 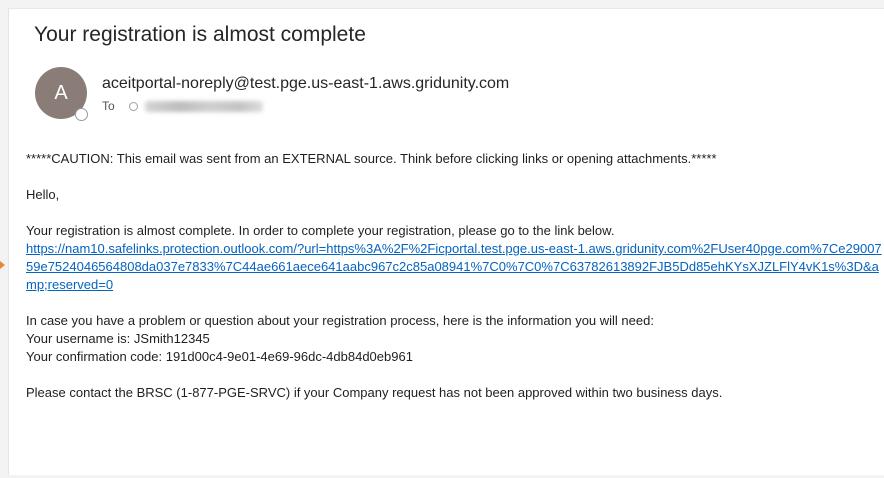 I want to click on email-subject: Your registration is almost complete, so click(x=200, y=34).